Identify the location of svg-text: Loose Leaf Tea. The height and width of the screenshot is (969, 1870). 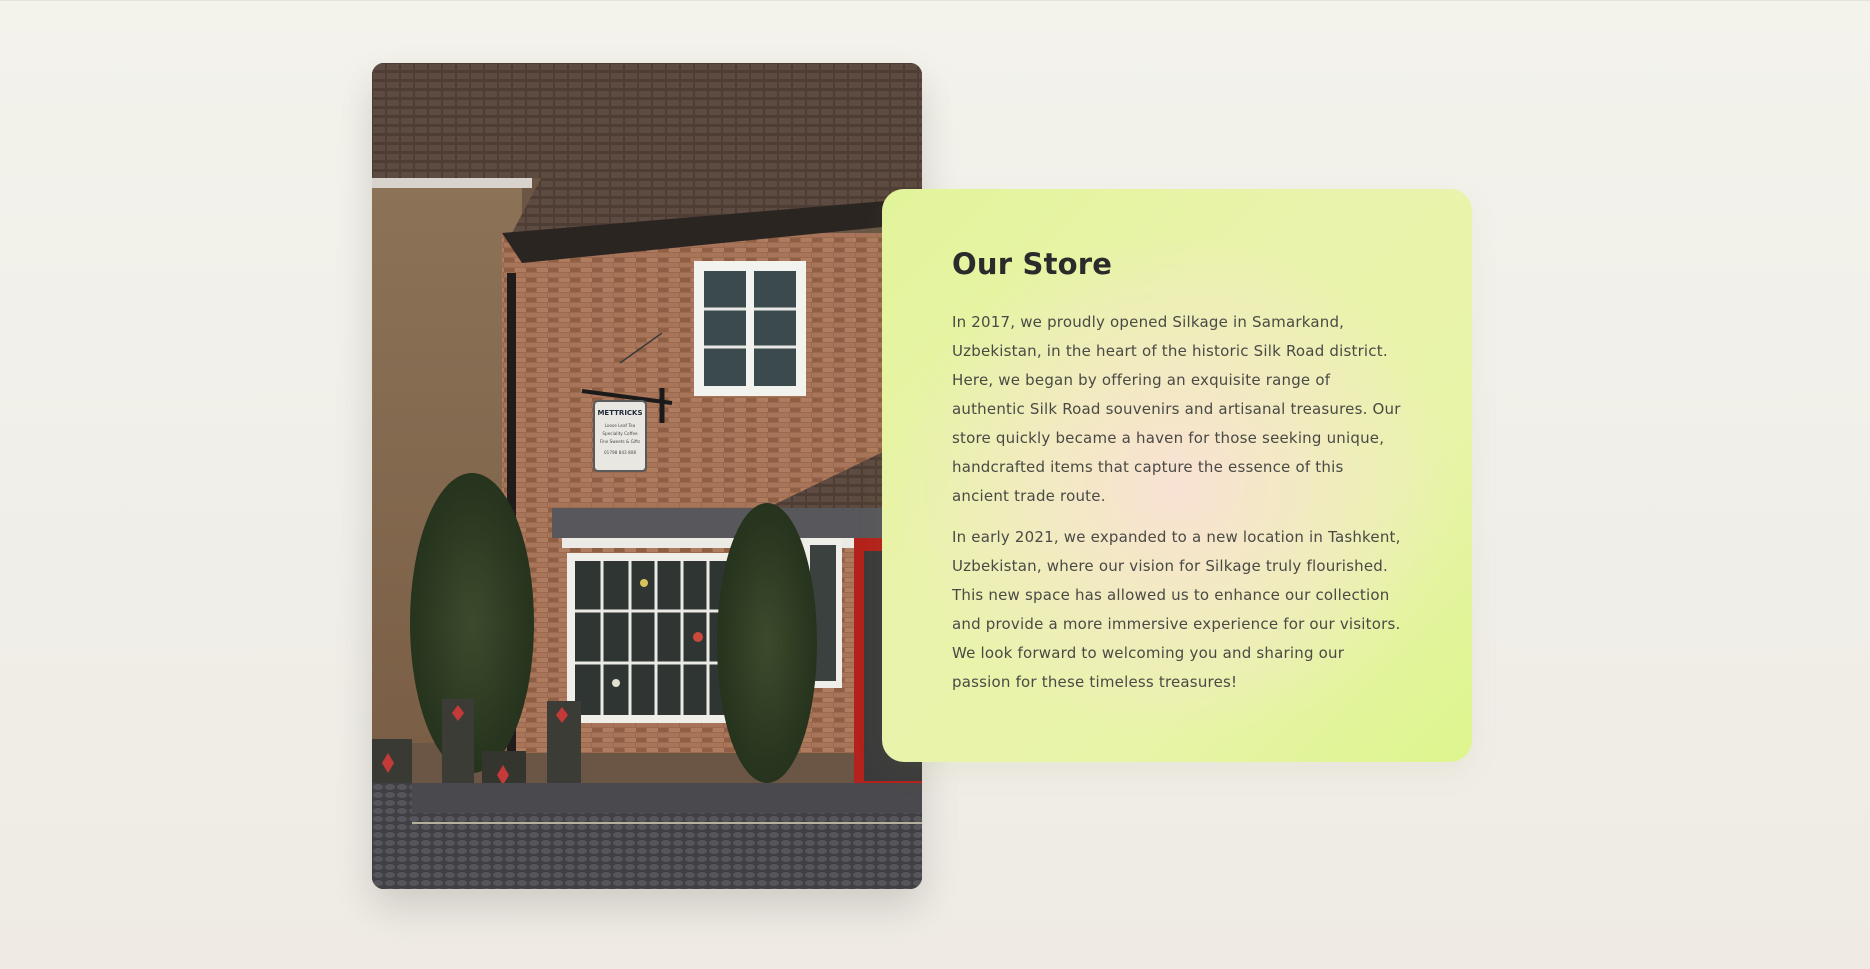
(620, 425).